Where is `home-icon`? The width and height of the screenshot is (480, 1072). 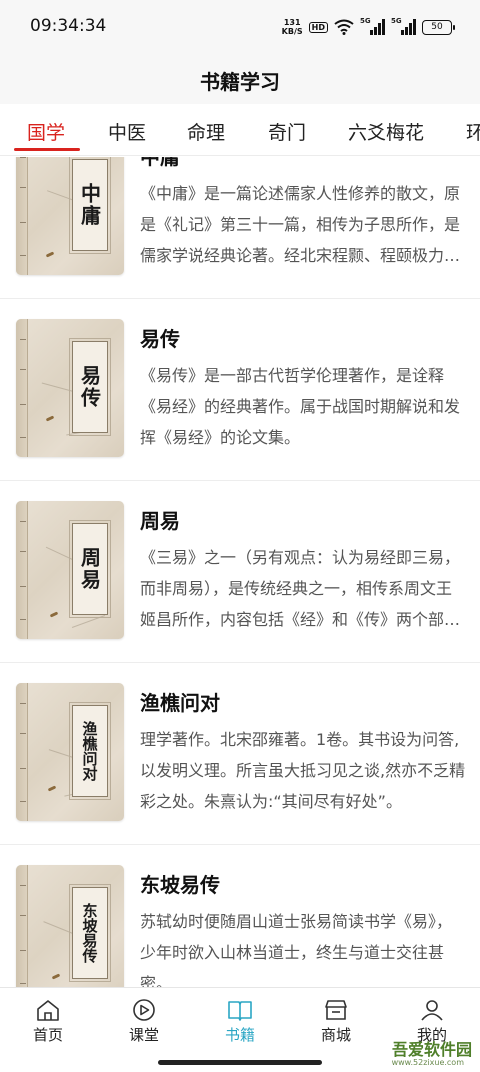
home-icon is located at coordinates (48, 1010).